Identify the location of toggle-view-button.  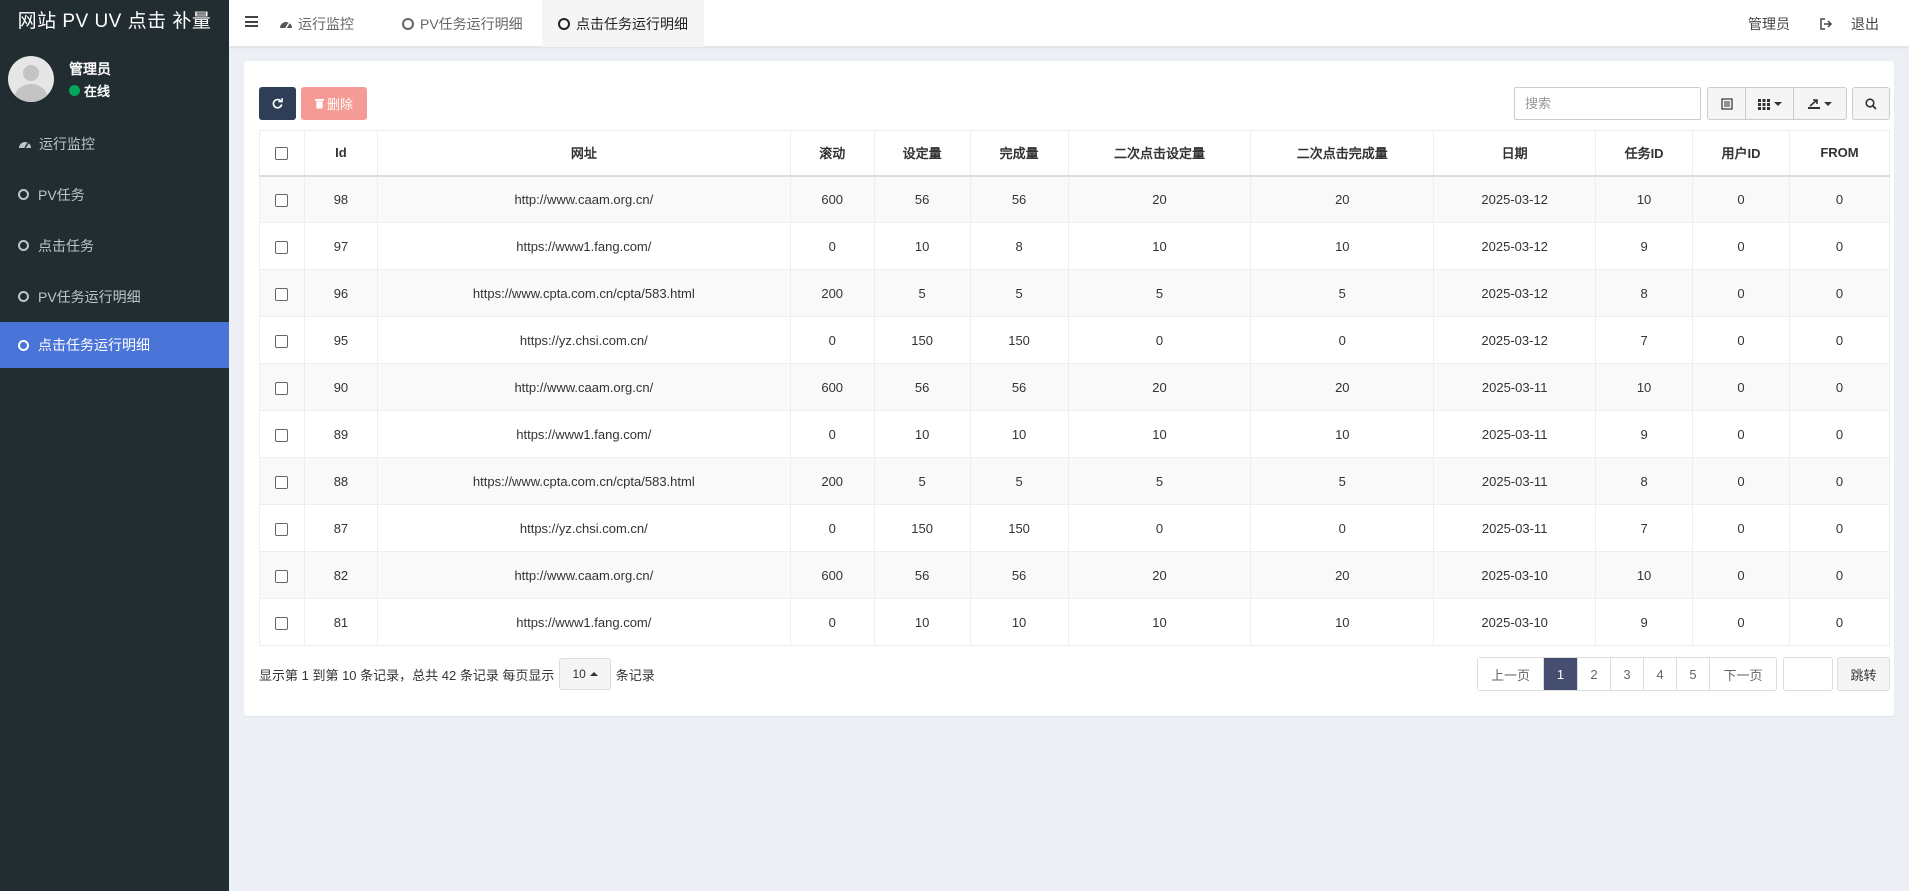
(1727, 103).